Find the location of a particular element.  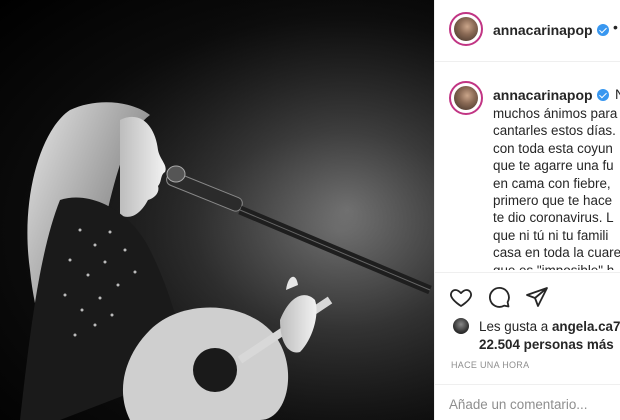

caption-line: primero que te hace is located at coordinates (553, 201).